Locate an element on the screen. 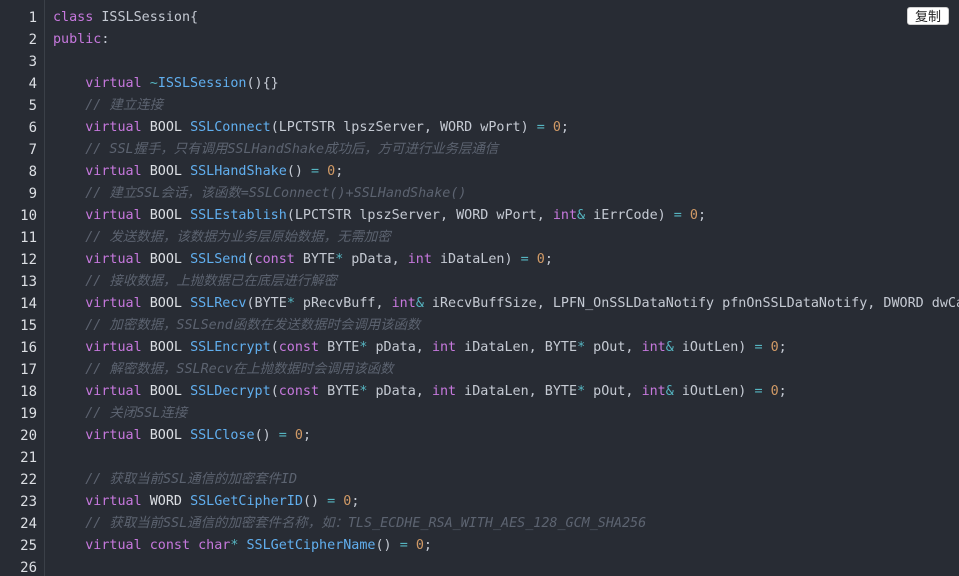  code-token: BYTE is located at coordinates (339, 347).